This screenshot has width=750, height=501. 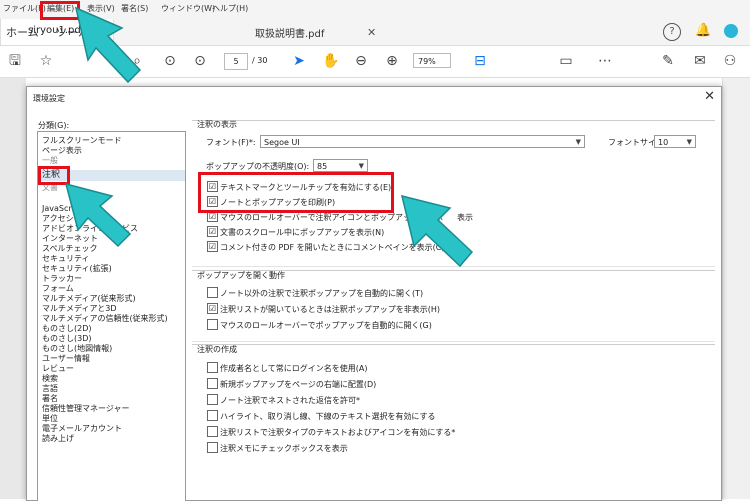 What do you see at coordinates (675, 141) in the screenshot?
I see `font-size-select: 10 ▼` at bounding box center [675, 141].